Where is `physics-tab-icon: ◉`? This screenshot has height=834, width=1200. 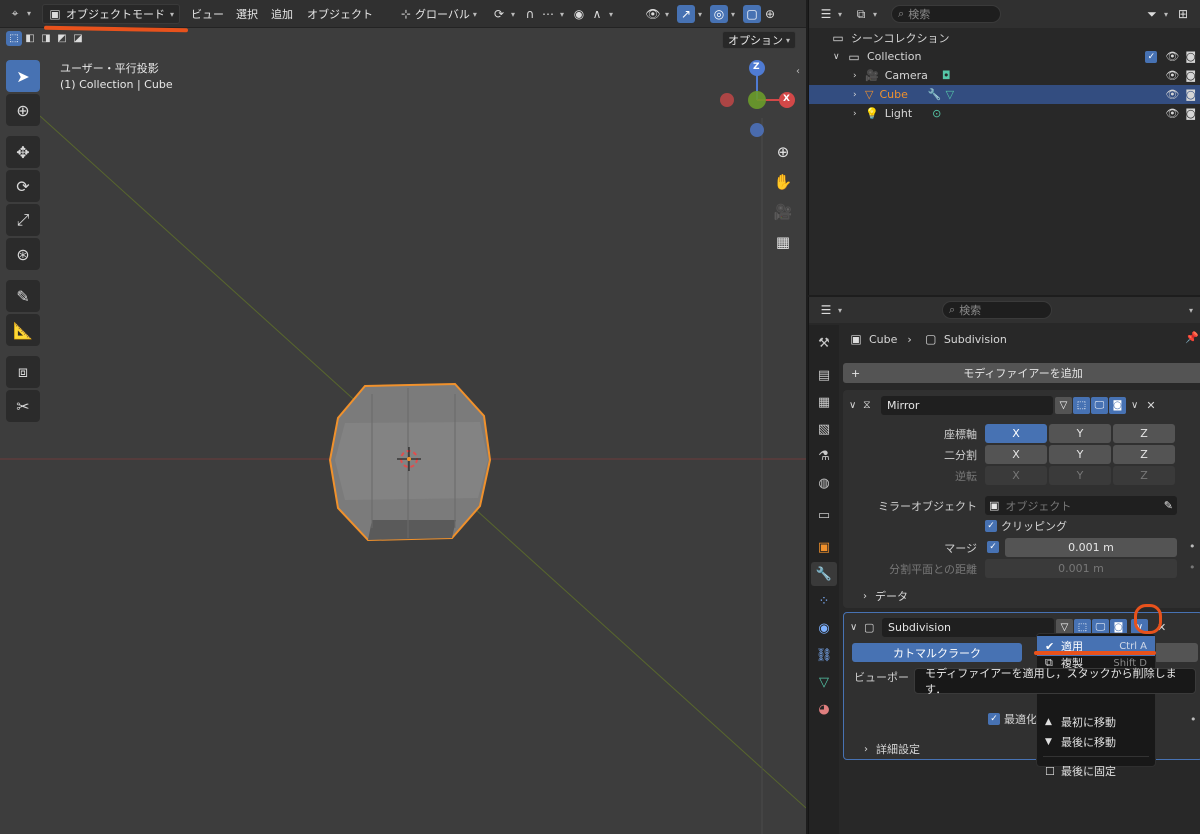 physics-tab-icon: ◉ is located at coordinates (824, 628).